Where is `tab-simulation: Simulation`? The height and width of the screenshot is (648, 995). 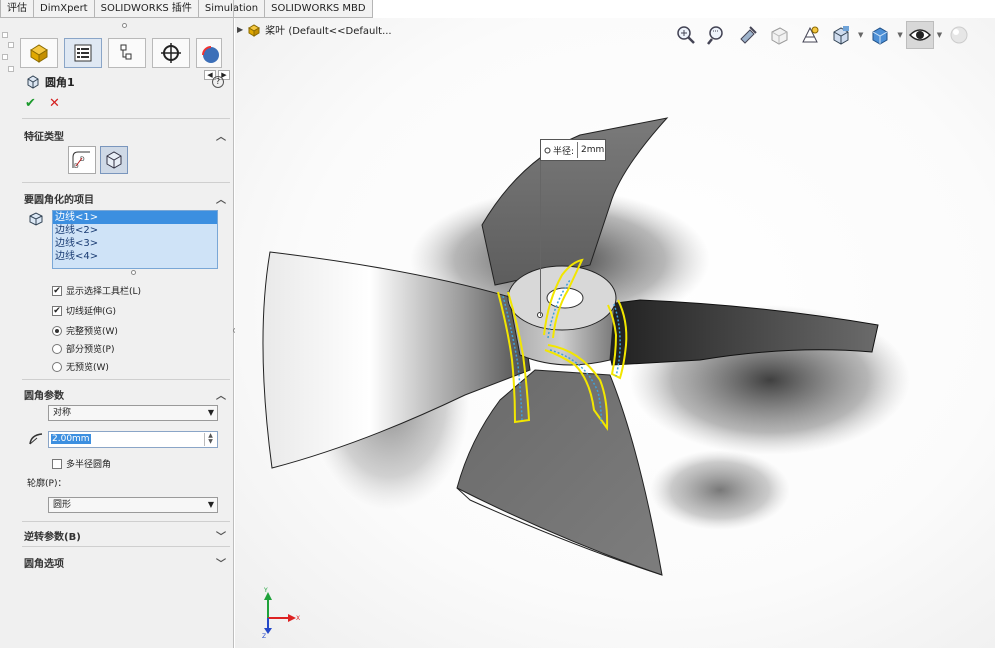 tab-simulation: Simulation is located at coordinates (231, 9).